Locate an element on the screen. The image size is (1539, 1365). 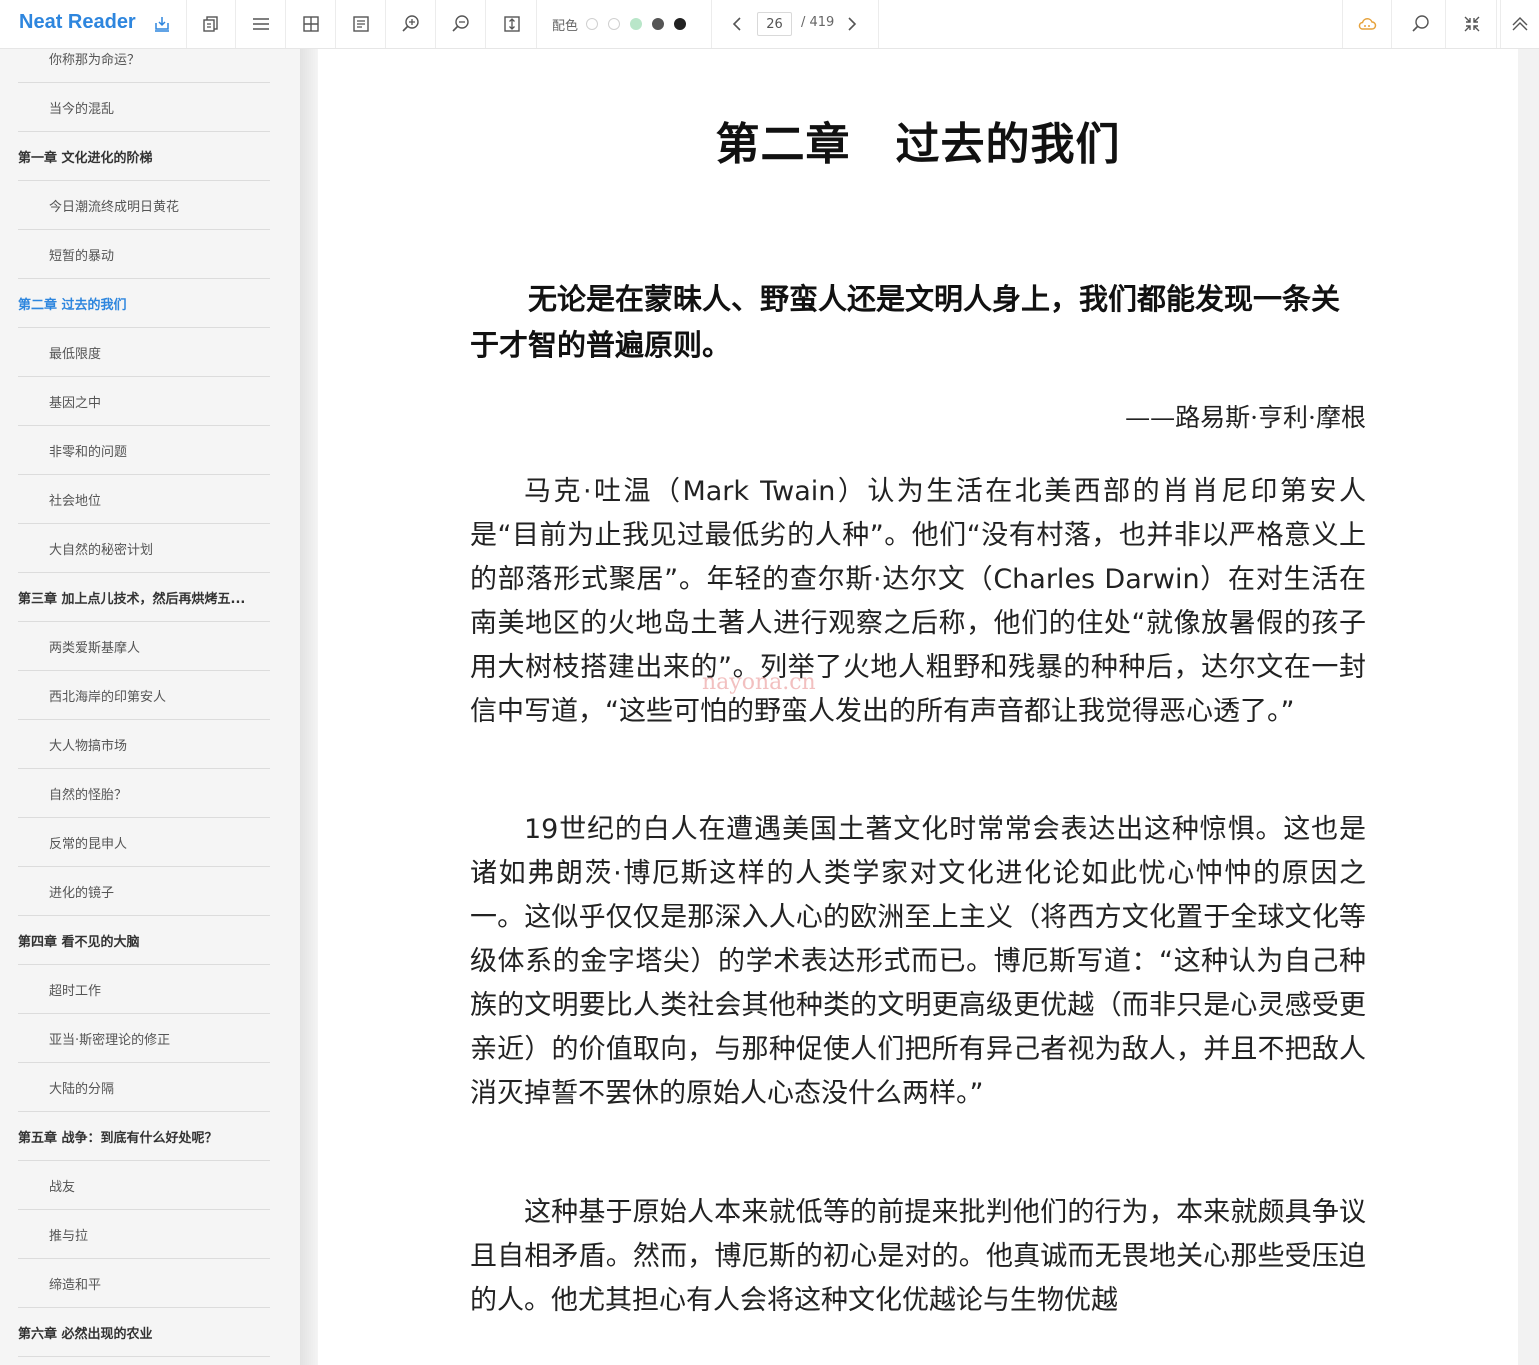
toc-icon is located at coordinates (260, 24).